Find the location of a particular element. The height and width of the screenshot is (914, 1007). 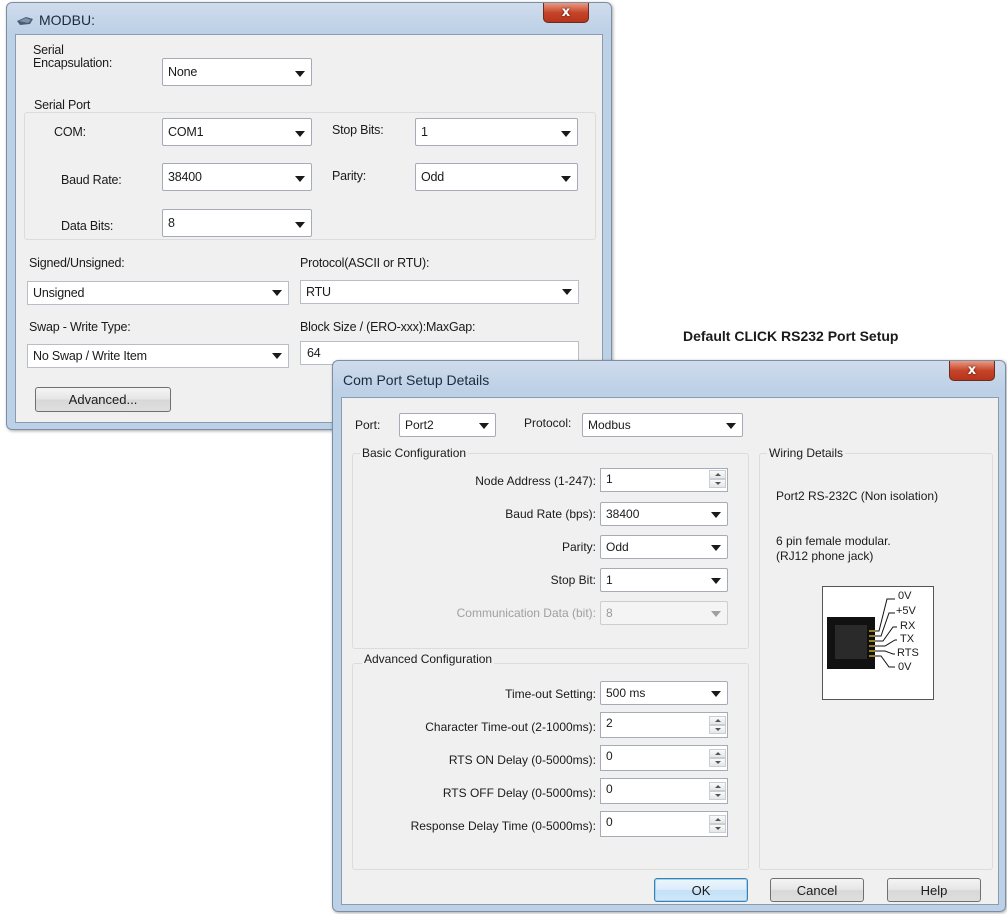

rts-on-delay-spinner: 0 is located at coordinates (664, 758).